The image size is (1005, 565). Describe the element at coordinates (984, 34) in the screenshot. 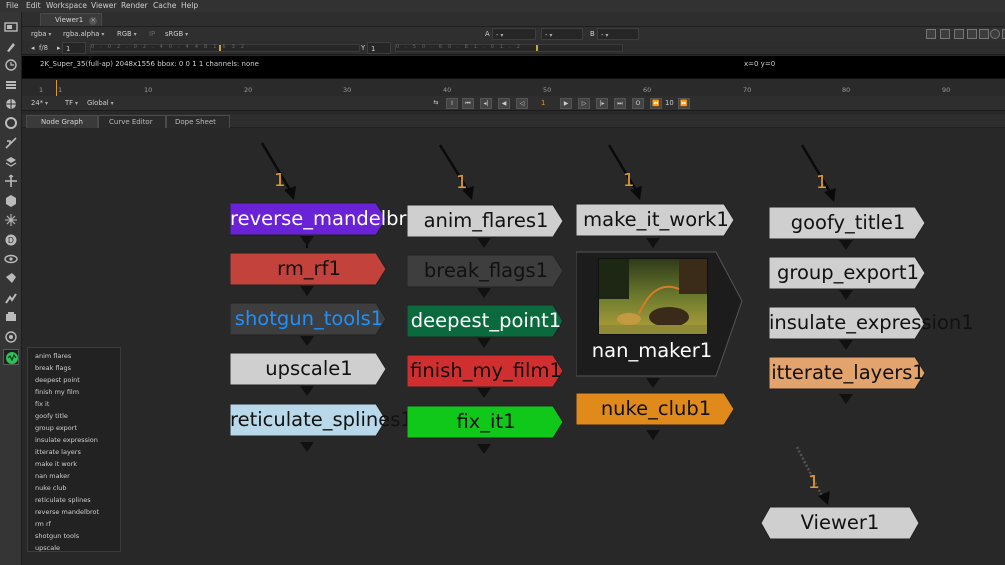

I see `menu-icon` at that location.